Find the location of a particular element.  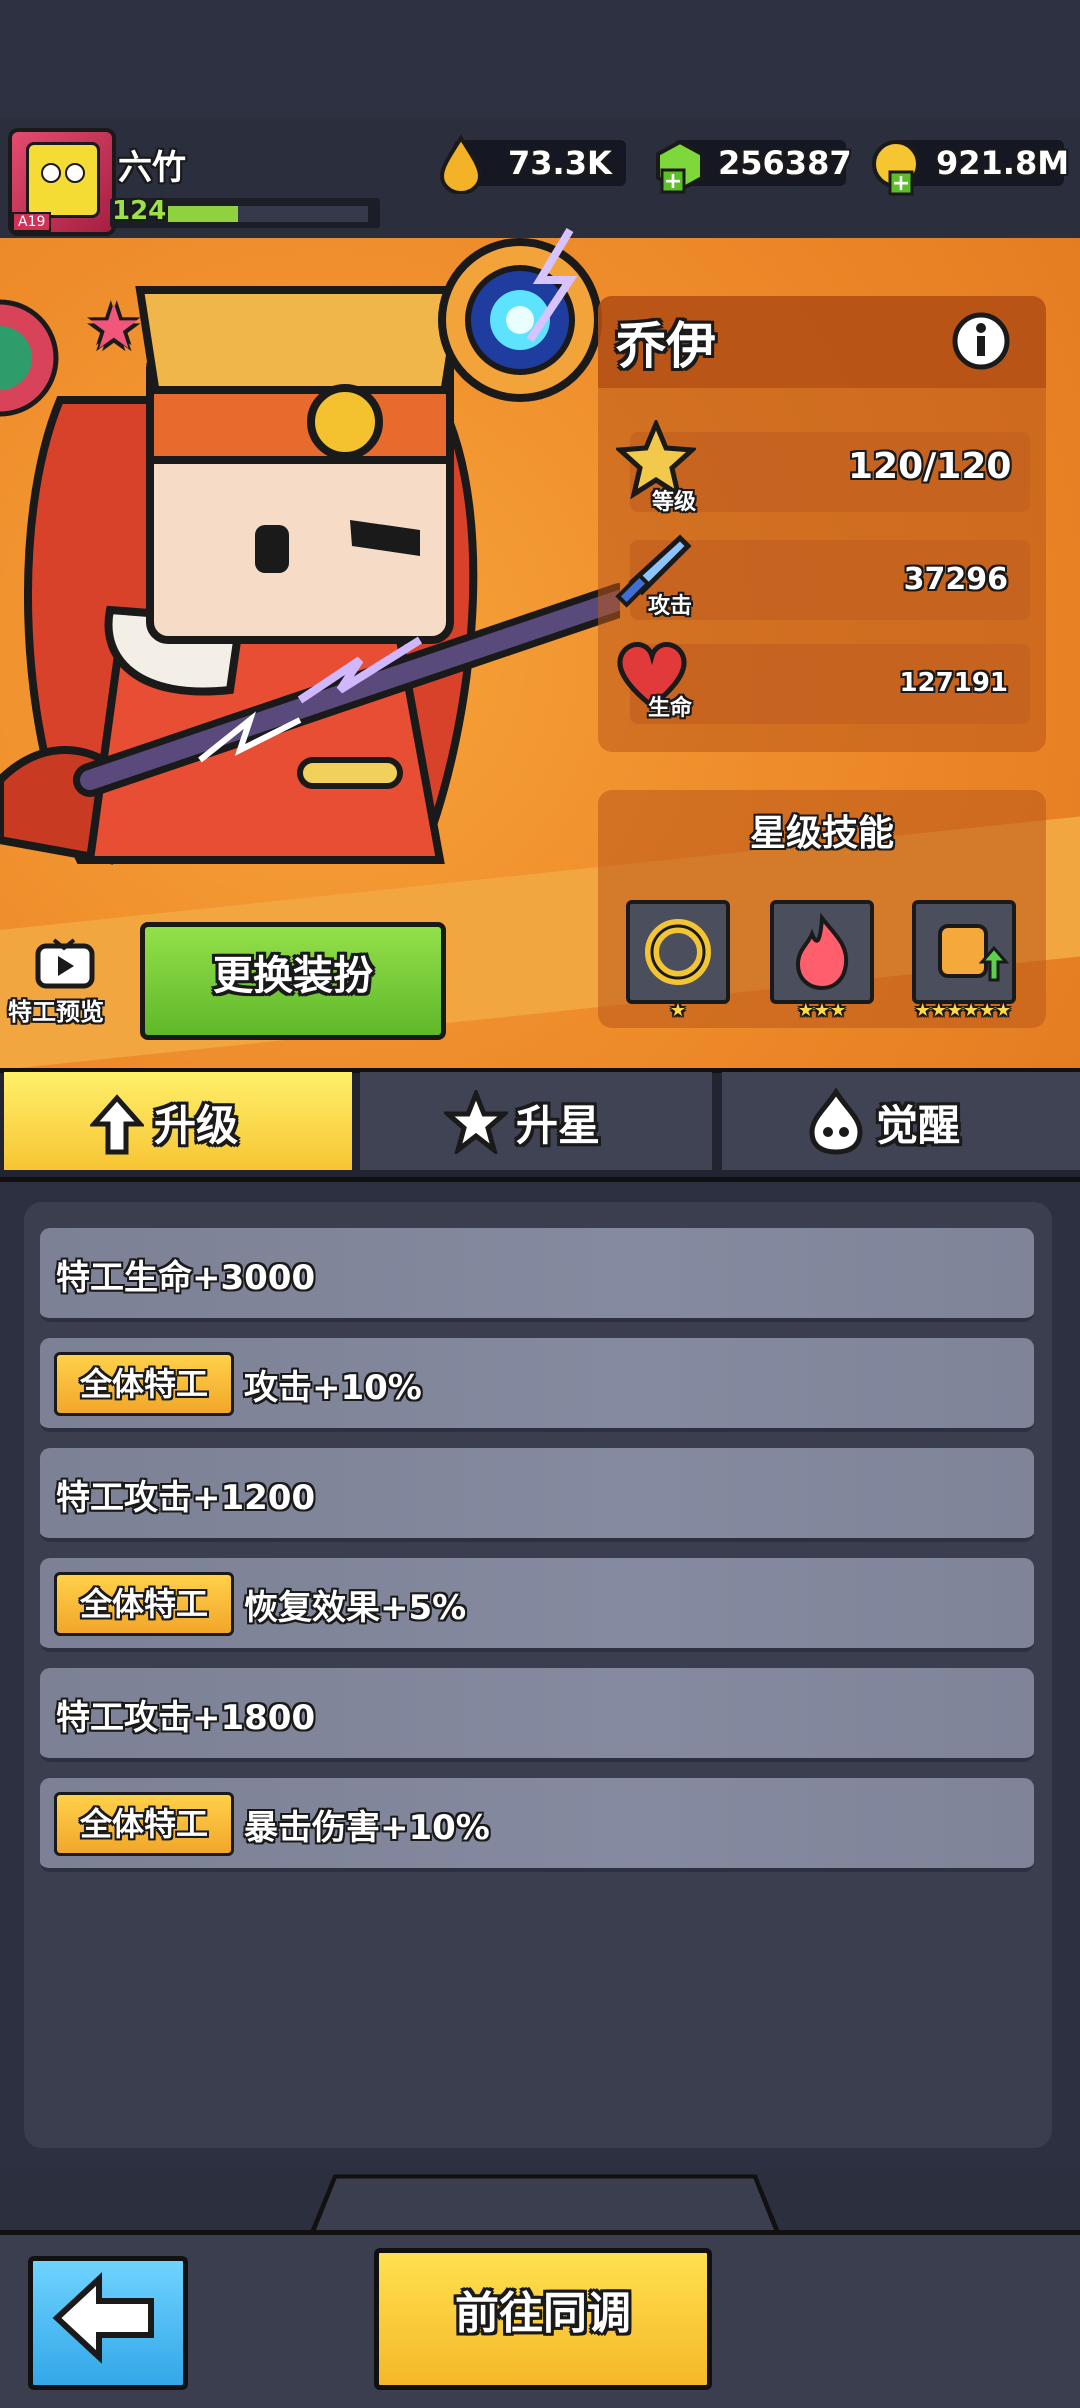

tab-awaken: 觉醒 is located at coordinates (901, 1121).